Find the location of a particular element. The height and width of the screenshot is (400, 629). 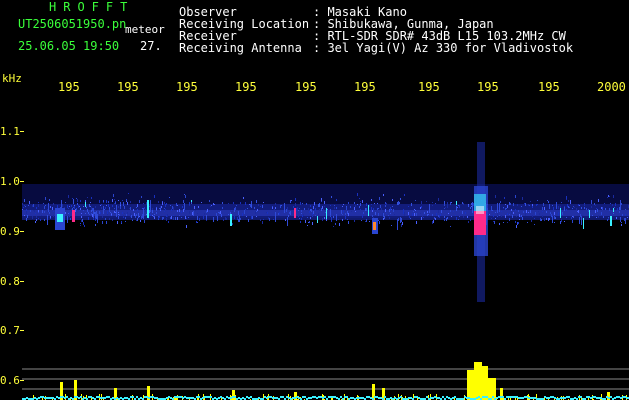

x-tick-4: 195 is located at coordinates (246, 87).